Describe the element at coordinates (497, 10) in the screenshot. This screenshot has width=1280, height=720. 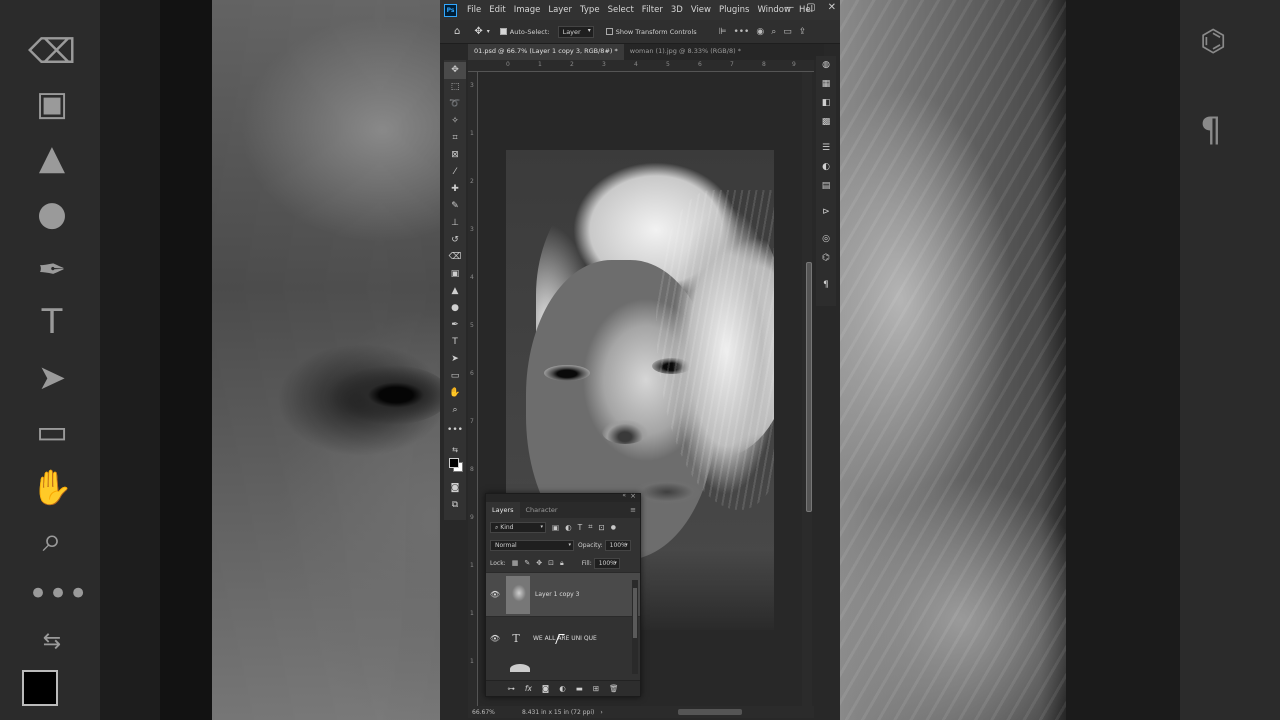
I see `menu-edit: Edit` at that location.